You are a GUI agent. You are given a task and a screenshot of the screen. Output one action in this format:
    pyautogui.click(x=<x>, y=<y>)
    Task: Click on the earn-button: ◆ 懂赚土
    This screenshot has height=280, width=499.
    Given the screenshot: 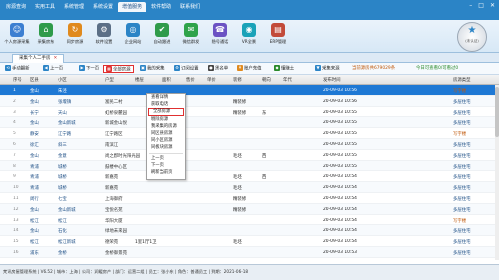 What is the action you would take?
    pyautogui.click(x=284, y=69)
    